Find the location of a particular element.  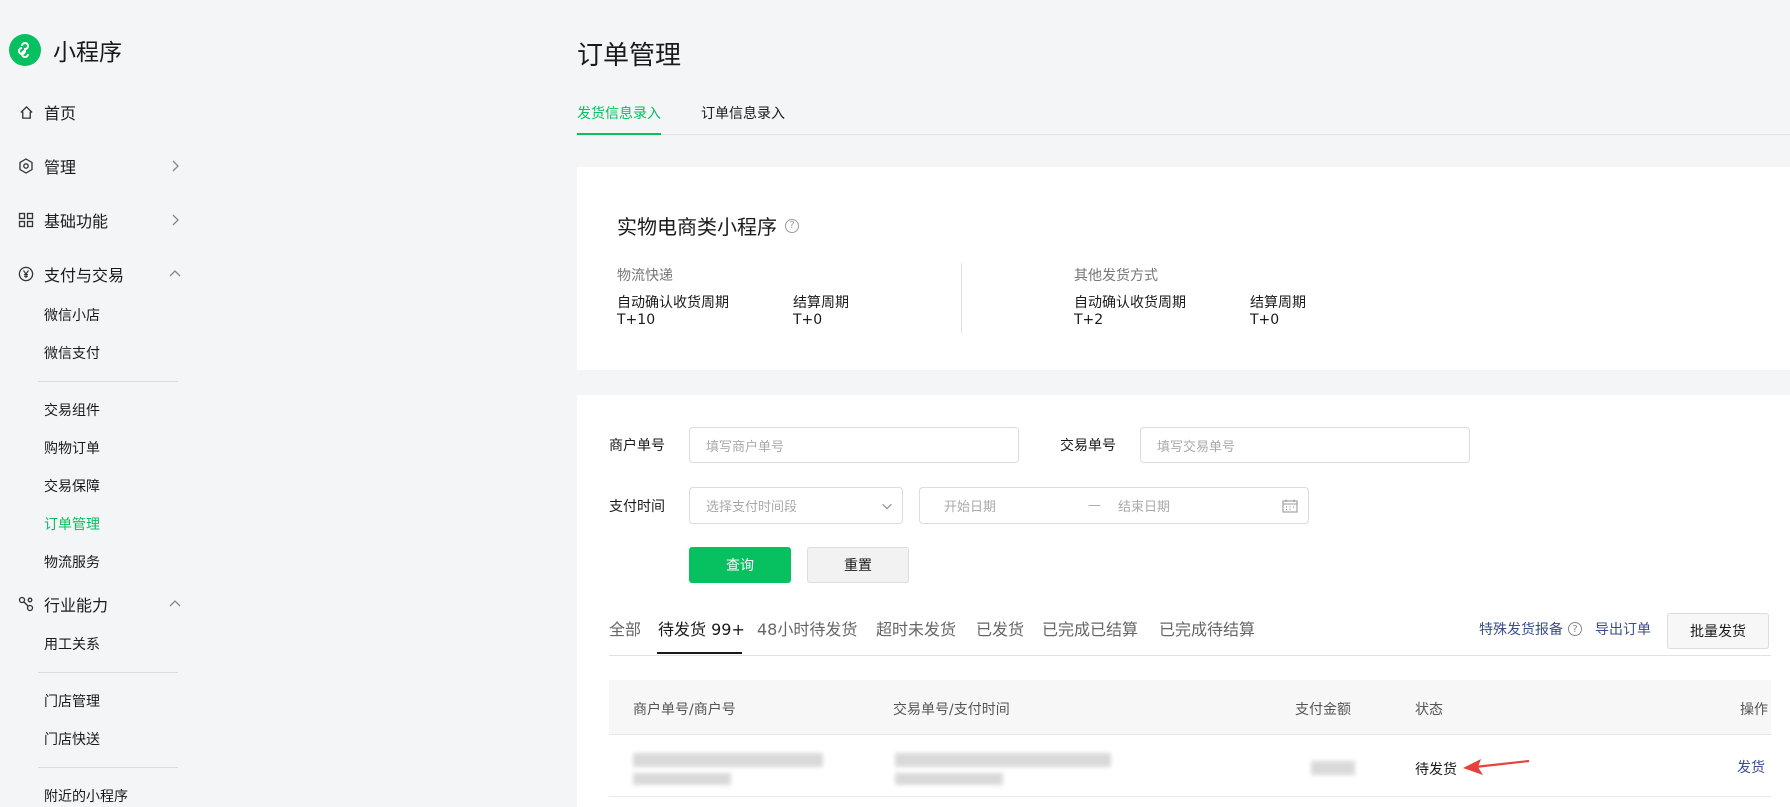

table-row: 待发货 发货 is located at coordinates (1190, 766).